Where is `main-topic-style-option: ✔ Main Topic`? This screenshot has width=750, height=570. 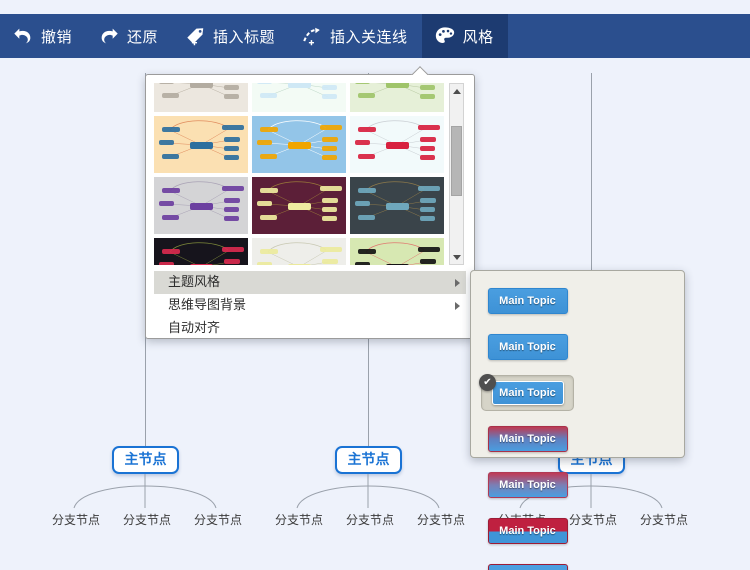
main-topic-style-option: ✔ Main Topic is located at coordinates (526, 392).